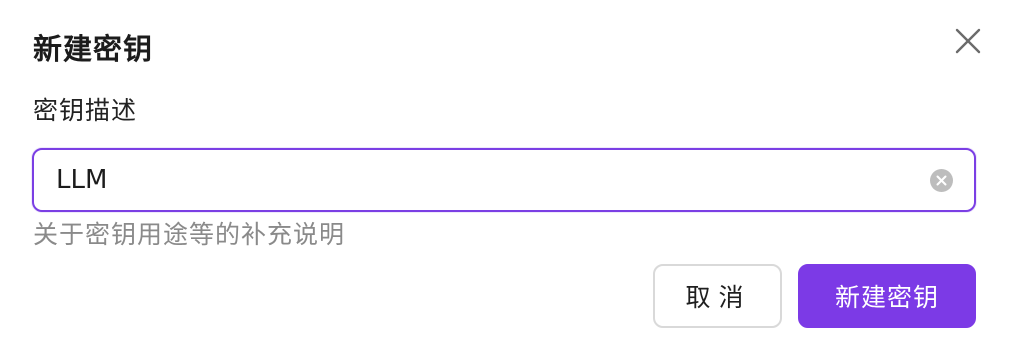 Image resolution: width=1010 pixels, height=358 pixels. What do you see at coordinates (189, 234) in the screenshot?
I see `key-description-help-text: 关于密钥用途等的补充说明` at bounding box center [189, 234].